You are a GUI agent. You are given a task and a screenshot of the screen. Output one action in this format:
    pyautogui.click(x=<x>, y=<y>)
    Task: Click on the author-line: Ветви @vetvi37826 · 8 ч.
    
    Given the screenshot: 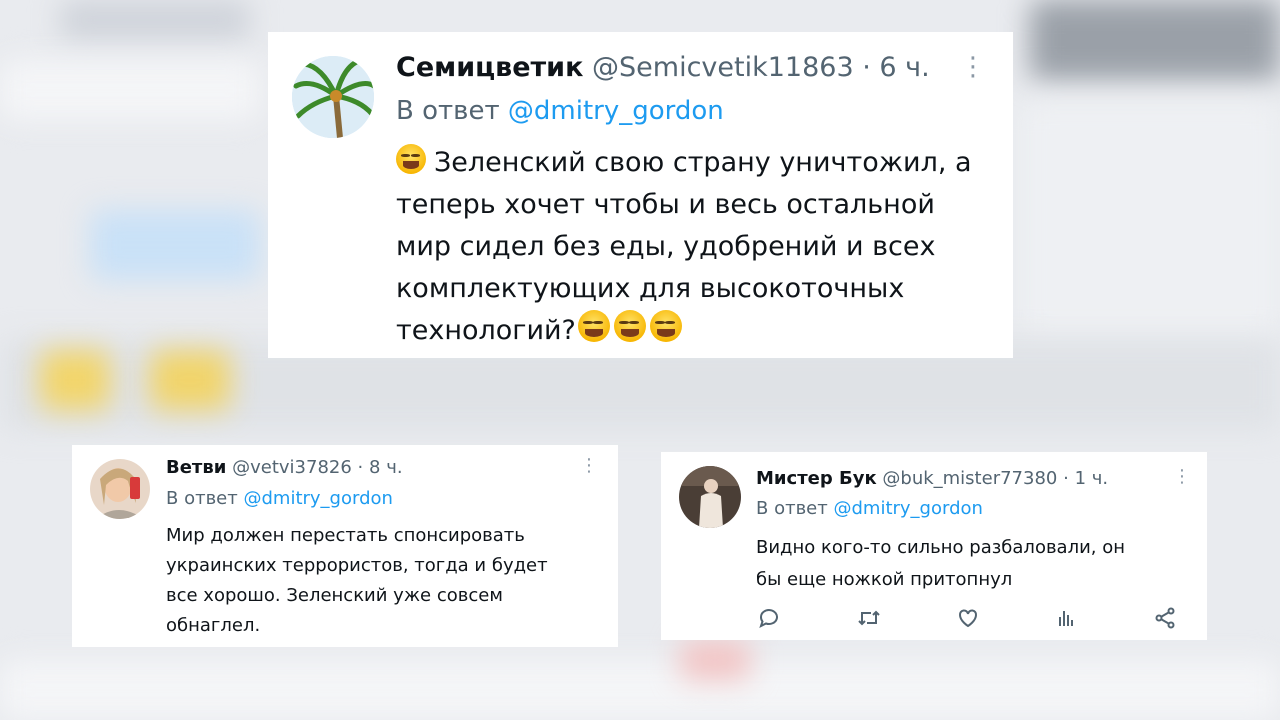 What is the action you would take?
    pyautogui.click(x=284, y=467)
    